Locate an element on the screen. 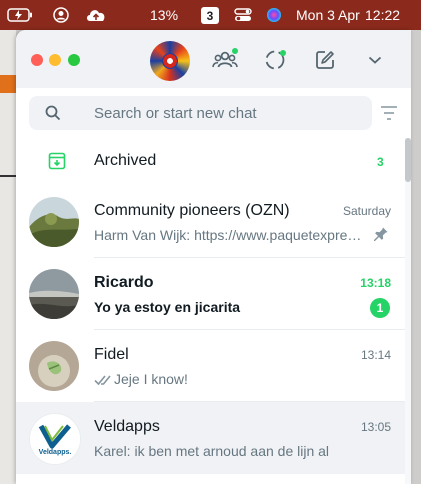 The width and height of the screenshot is (421, 484). notification-badge: 3 is located at coordinates (210, 15).